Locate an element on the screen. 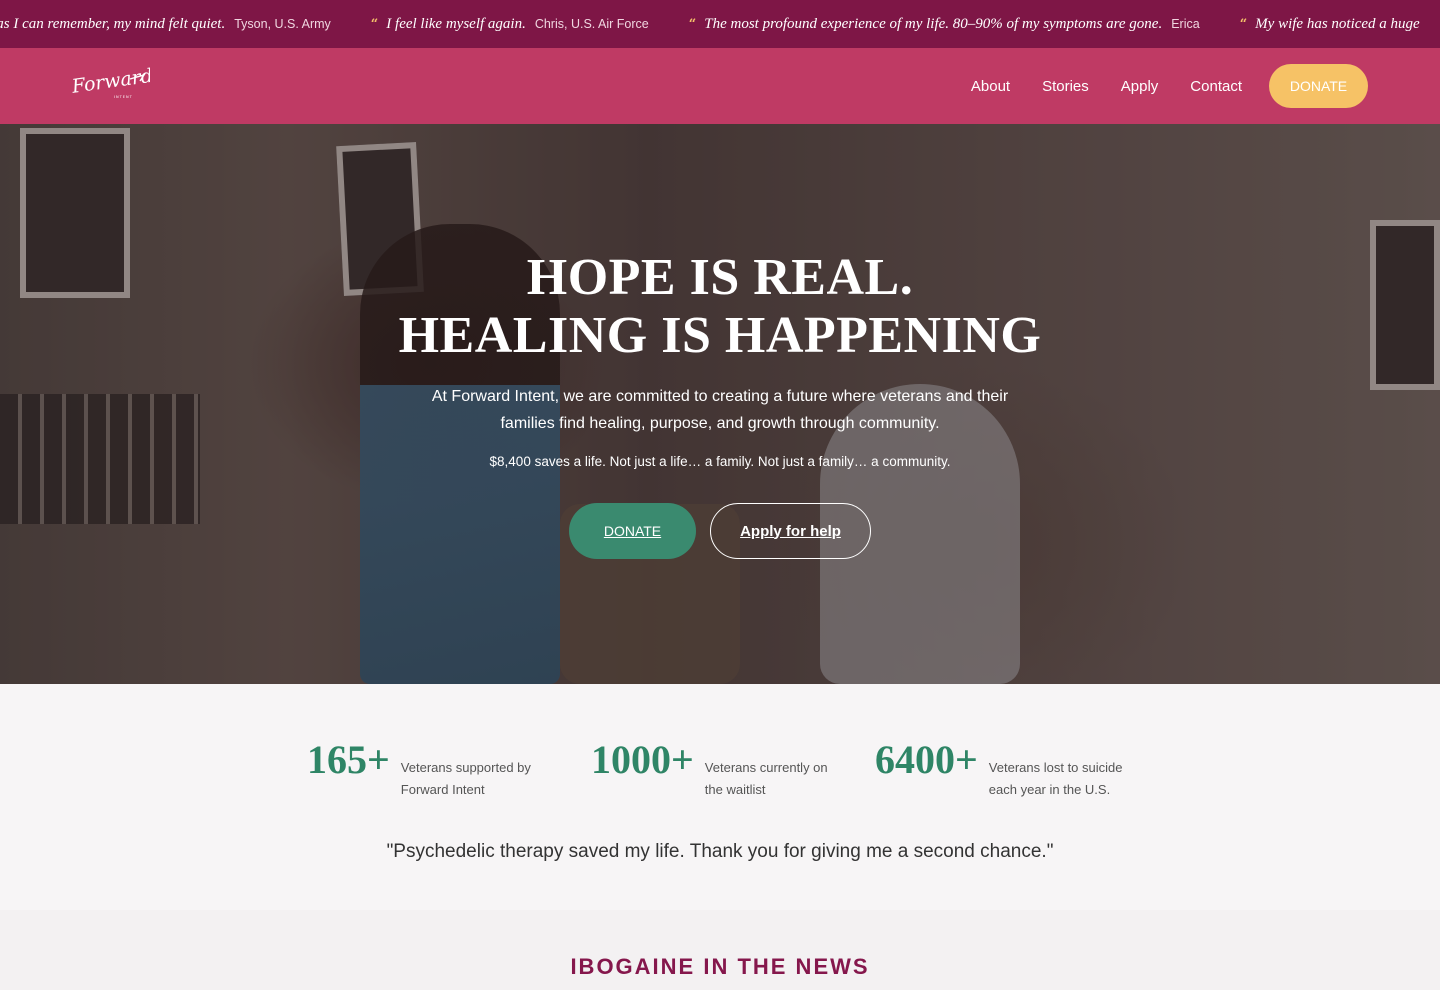 The width and height of the screenshot is (1440, 990). ticker-author: Erica is located at coordinates (1185, 23).